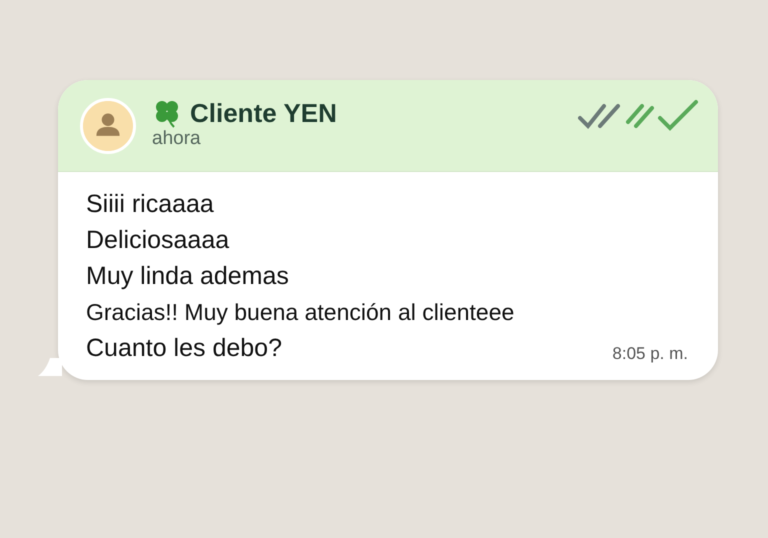  What do you see at coordinates (150, 204) in the screenshot?
I see `message-line: Siiii ricaaaa` at bounding box center [150, 204].